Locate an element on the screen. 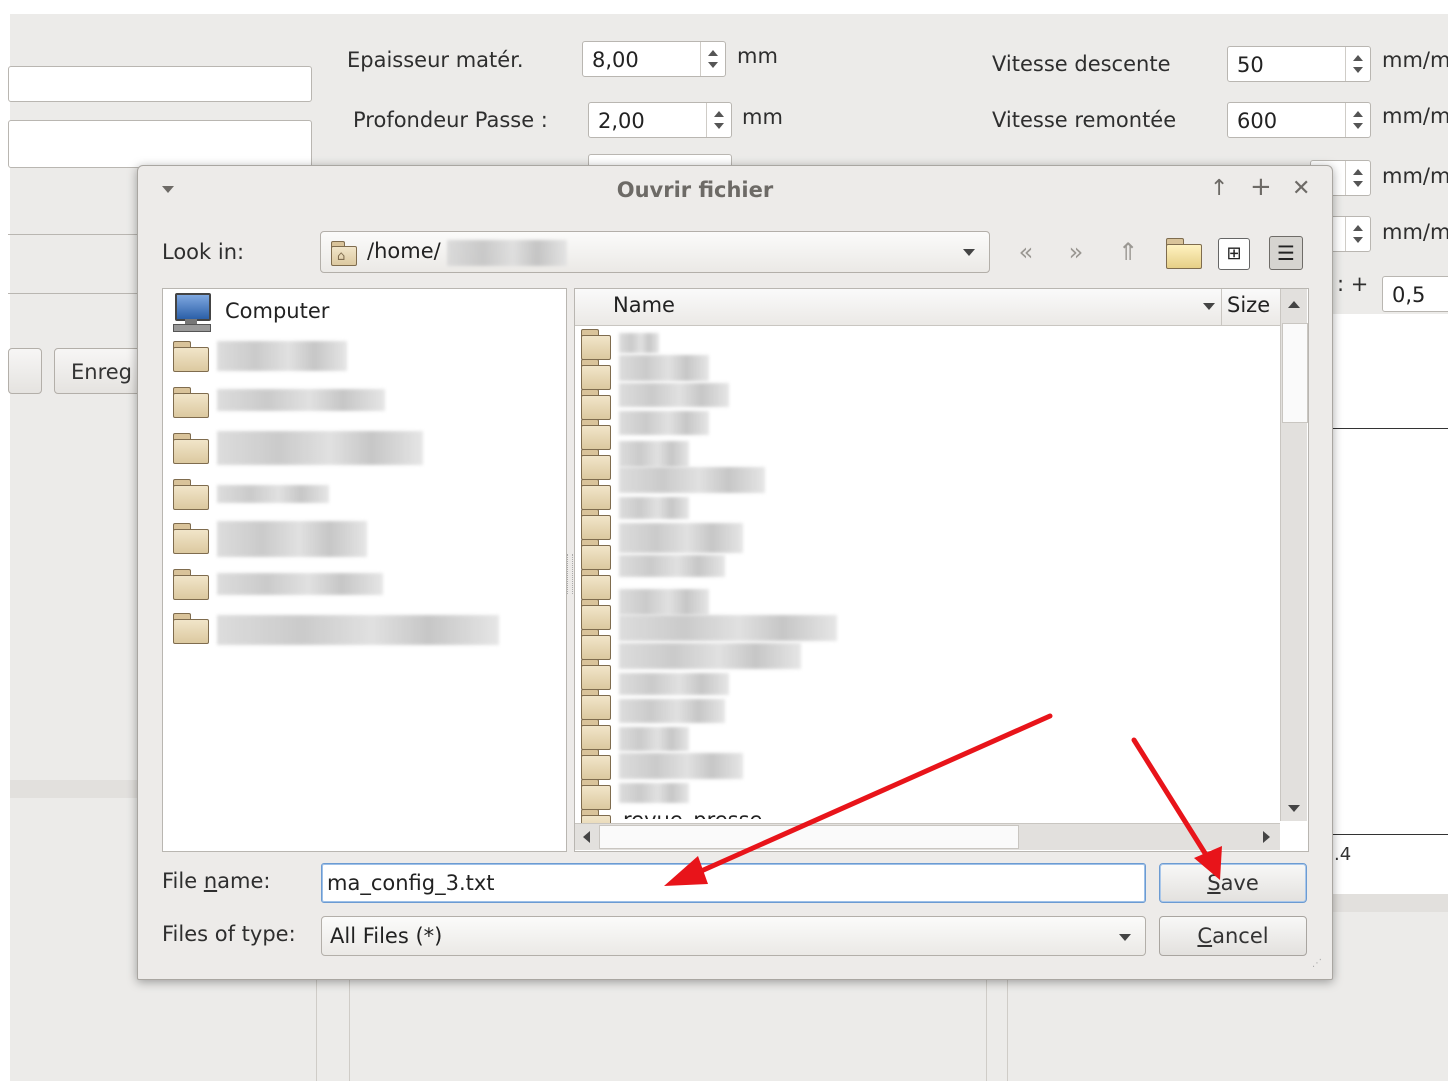 This screenshot has width=1448, height=1081. annotation-overlay is located at coordinates (943, 799).